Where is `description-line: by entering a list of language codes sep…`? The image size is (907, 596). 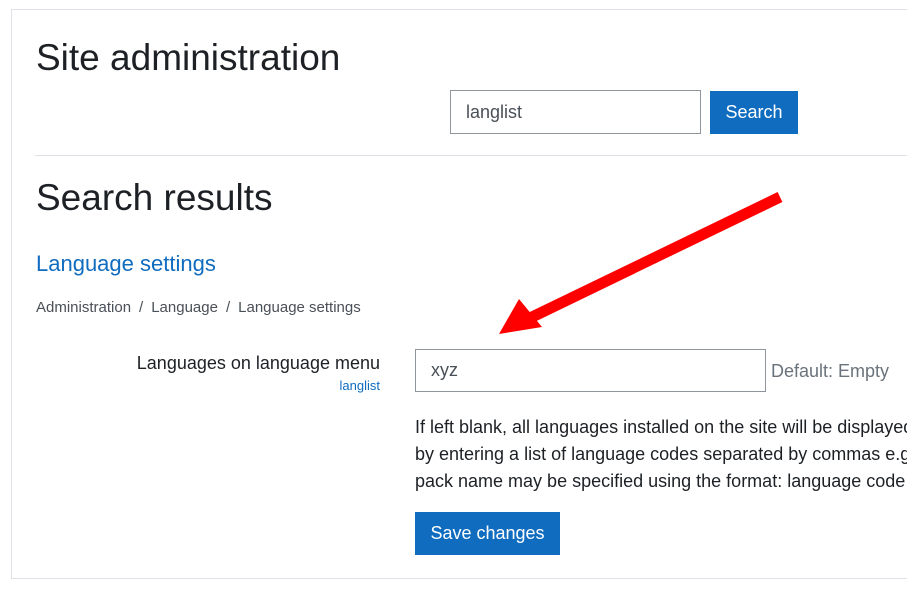 description-line: by entering a list of language codes sep… is located at coordinates (661, 454).